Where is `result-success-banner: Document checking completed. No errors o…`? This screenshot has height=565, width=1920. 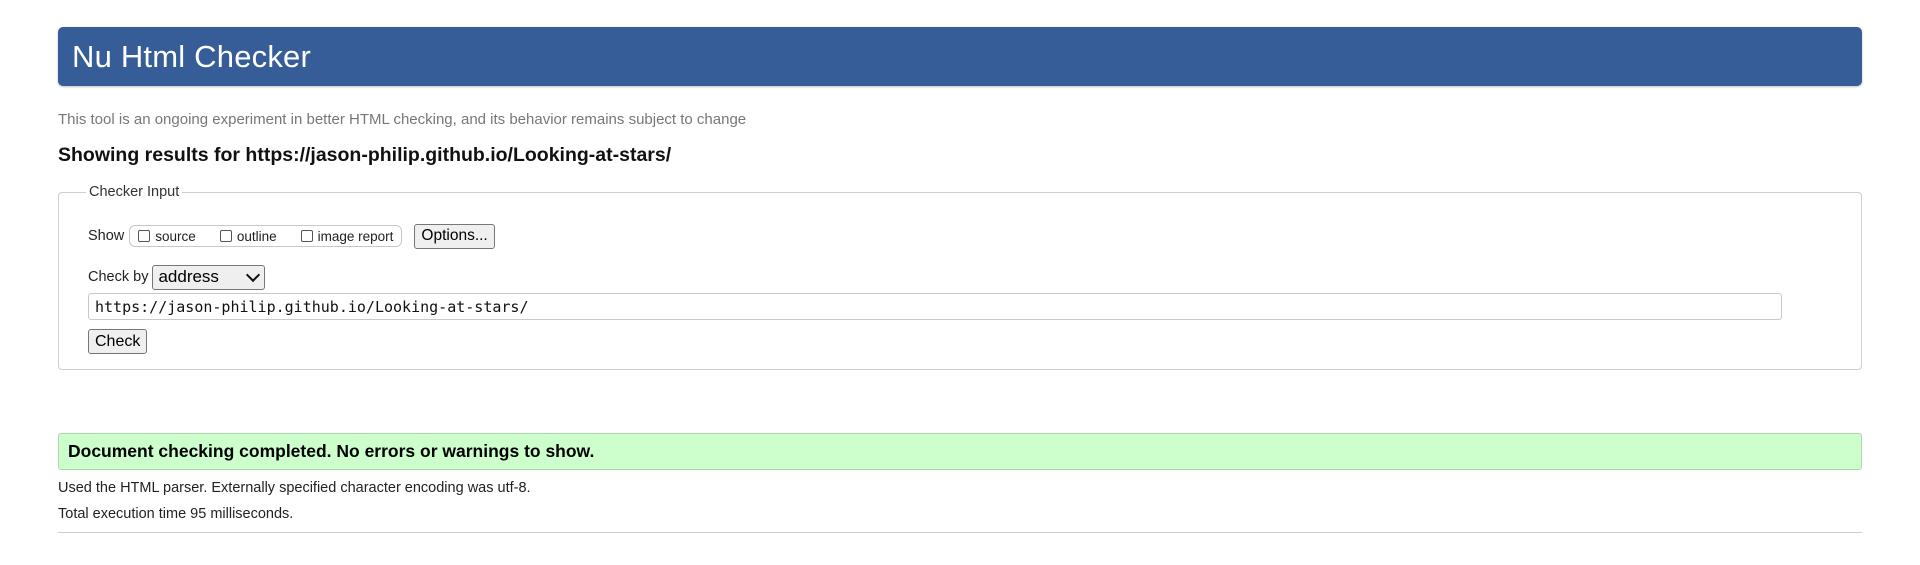
result-success-banner: Document checking completed. No errors o… is located at coordinates (960, 451).